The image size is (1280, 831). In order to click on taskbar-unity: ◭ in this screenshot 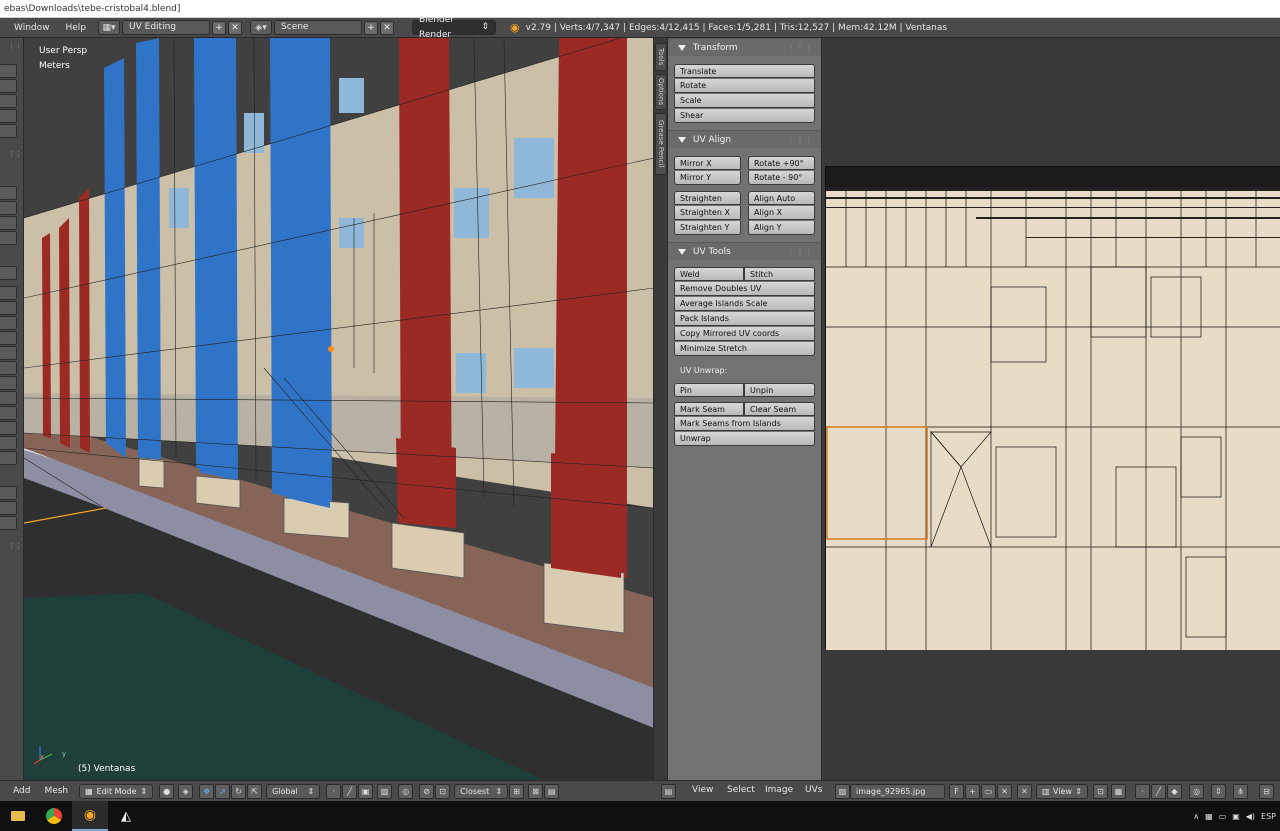, I will do `click(126, 816)`.